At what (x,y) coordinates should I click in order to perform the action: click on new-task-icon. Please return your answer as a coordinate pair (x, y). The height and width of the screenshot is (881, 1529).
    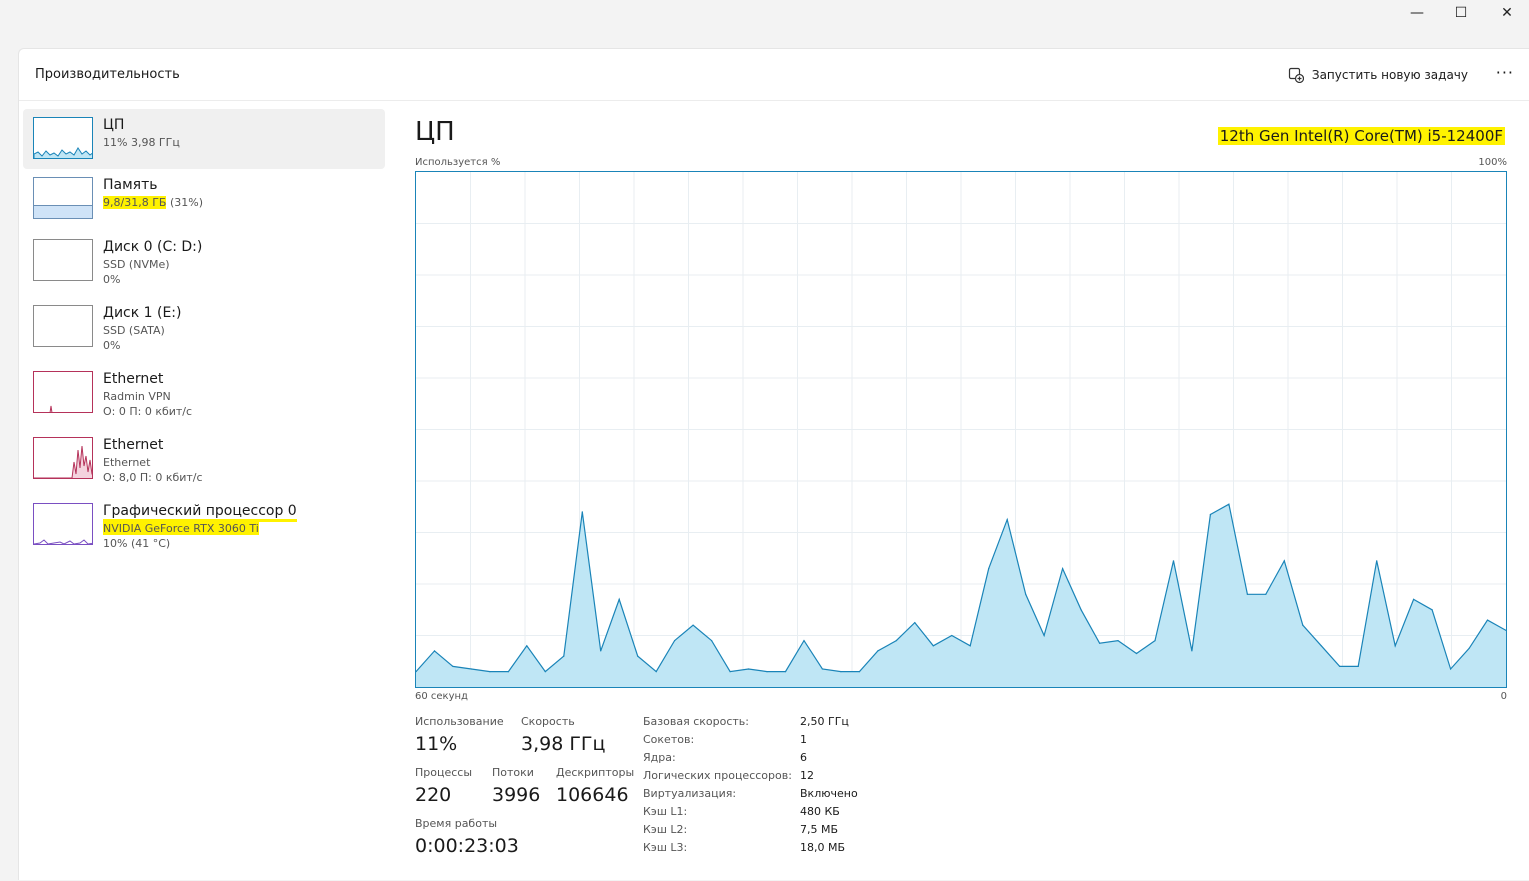
    Looking at the image, I should click on (1296, 75).